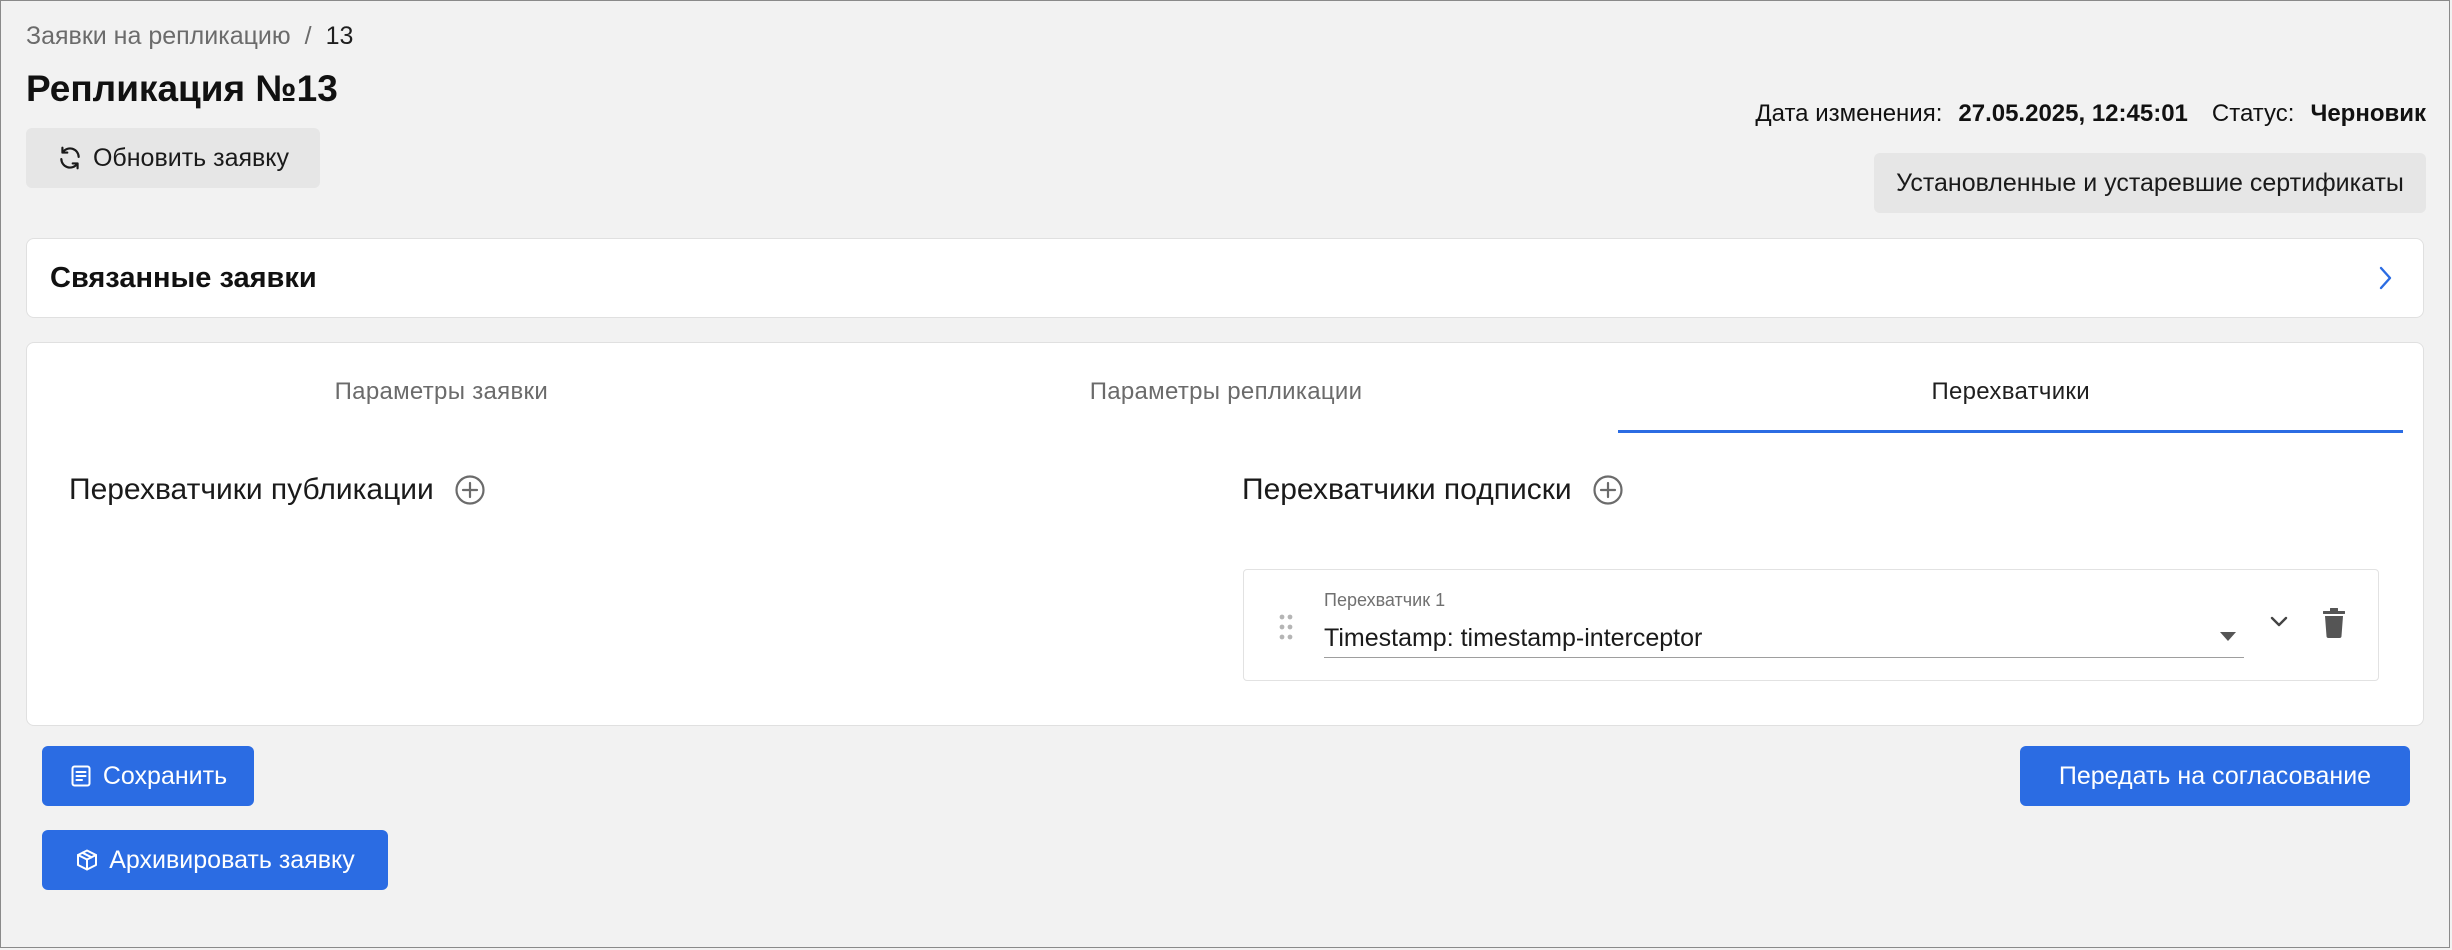  What do you see at coordinates (2228, 636) in the screenshot?
I see `dropdown-arrow-icon` at bounding box center [2228, 636].